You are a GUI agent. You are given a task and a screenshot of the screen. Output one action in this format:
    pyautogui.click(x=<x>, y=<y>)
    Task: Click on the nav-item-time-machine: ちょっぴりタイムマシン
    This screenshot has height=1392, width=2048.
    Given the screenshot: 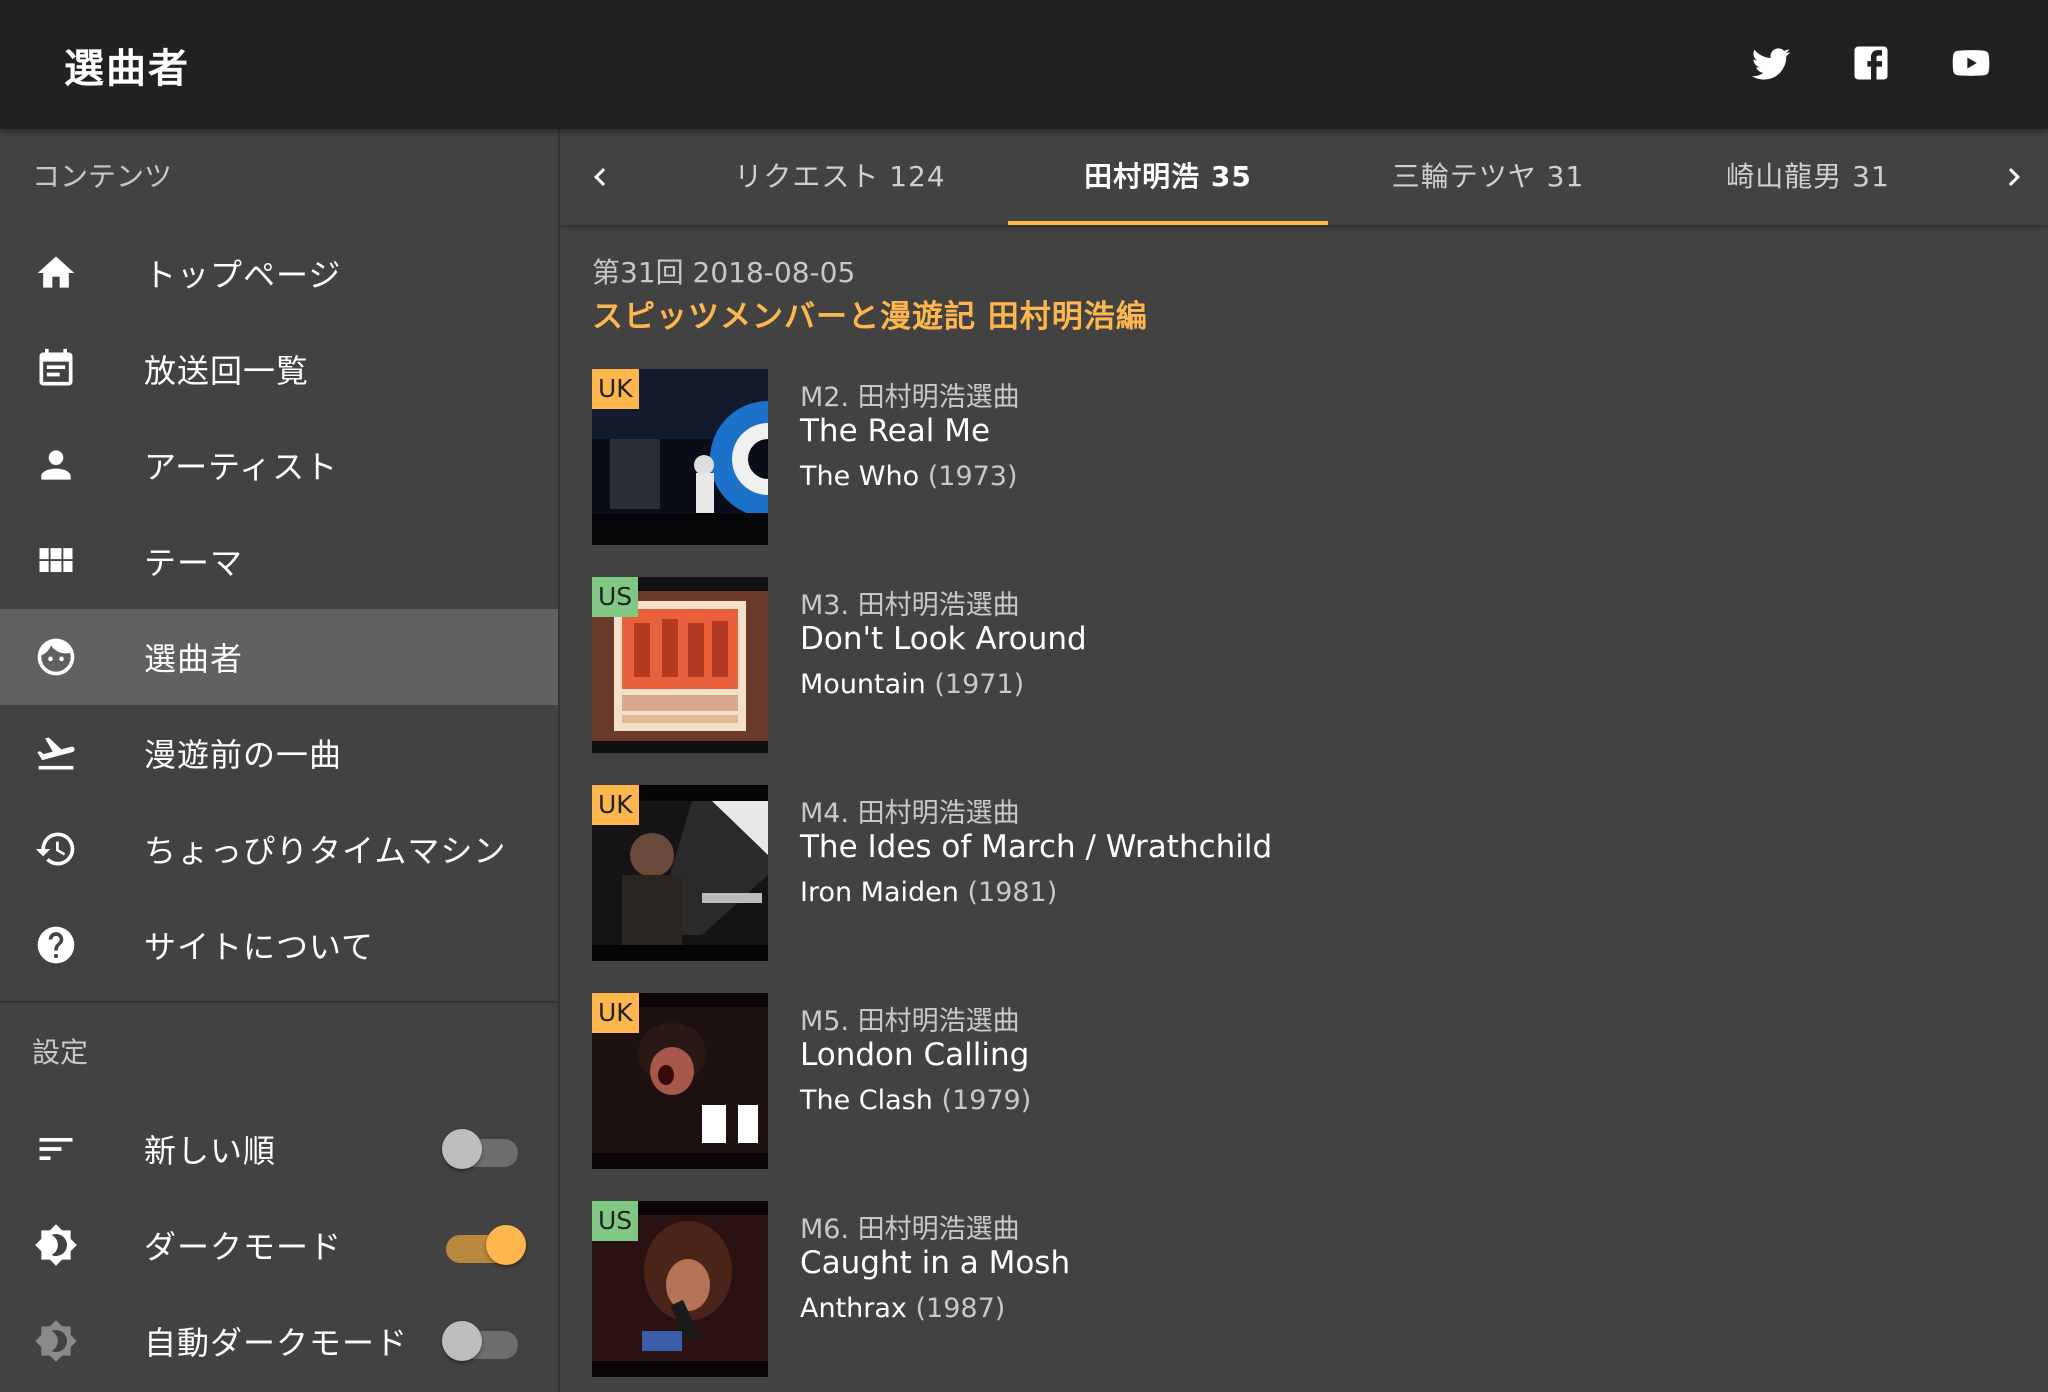 What is the action you would take?
    pyautogui.click(x=279, y=849)
    